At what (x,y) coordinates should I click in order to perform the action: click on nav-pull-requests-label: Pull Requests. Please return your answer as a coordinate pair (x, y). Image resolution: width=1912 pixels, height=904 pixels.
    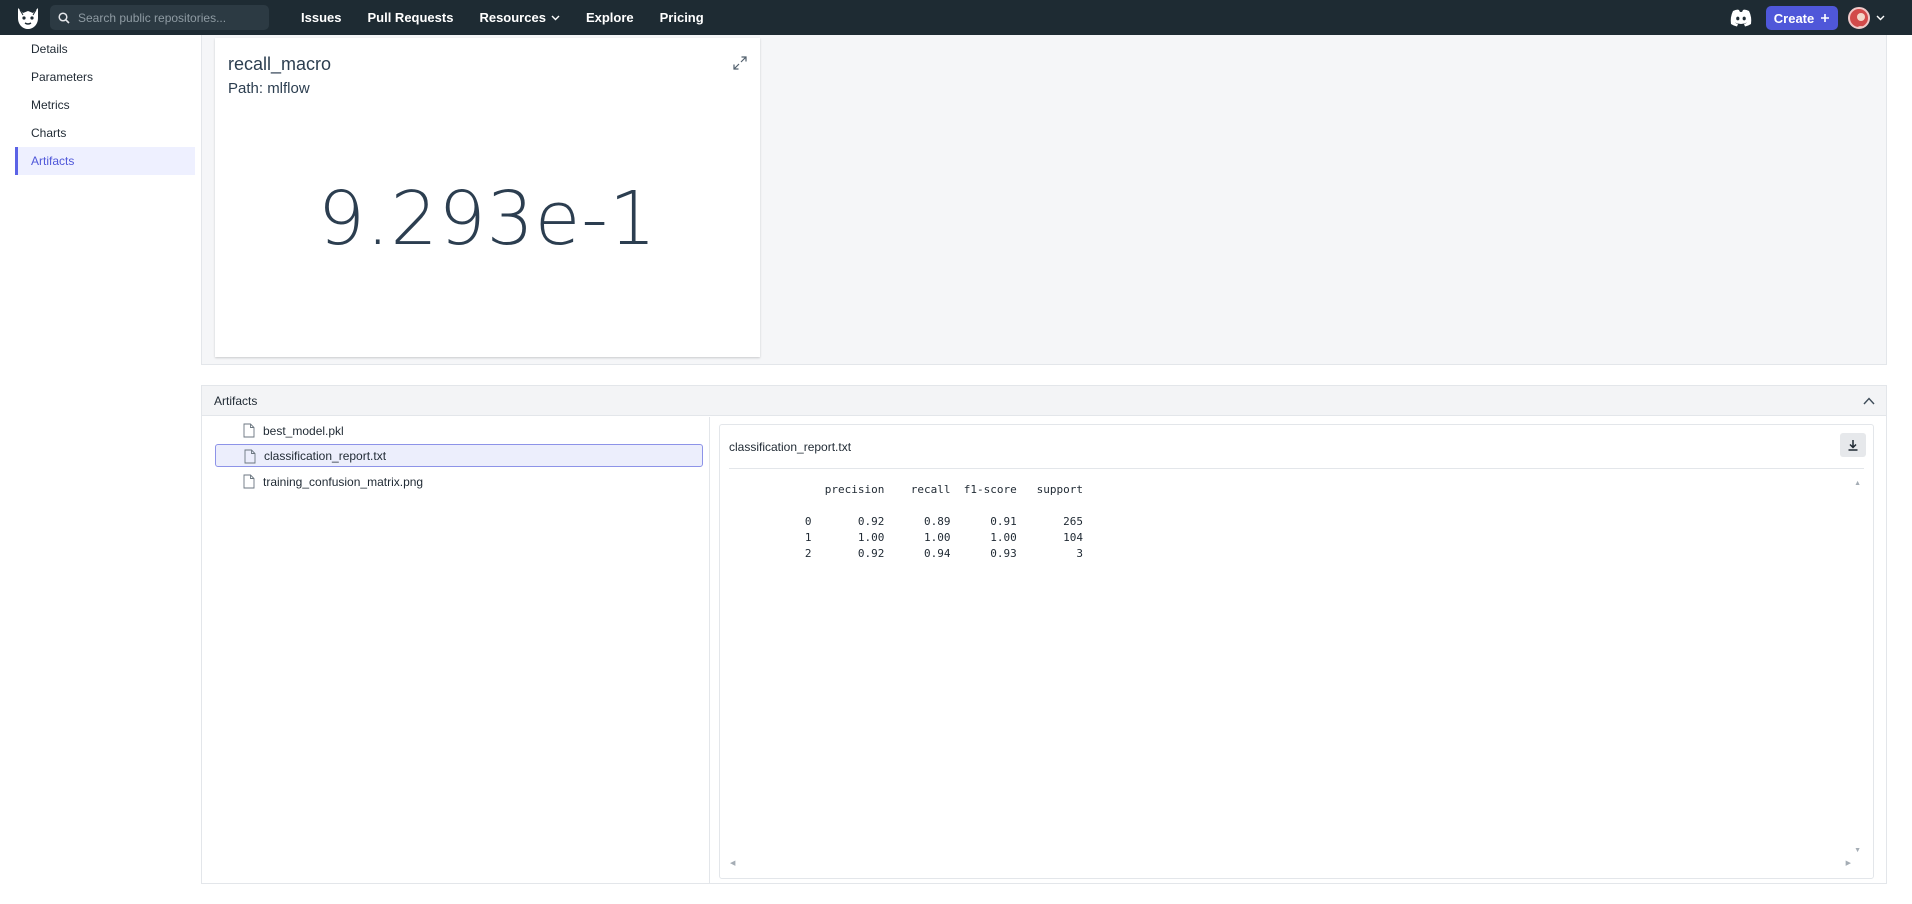
    Looking at the image, I should click on (410, 17).